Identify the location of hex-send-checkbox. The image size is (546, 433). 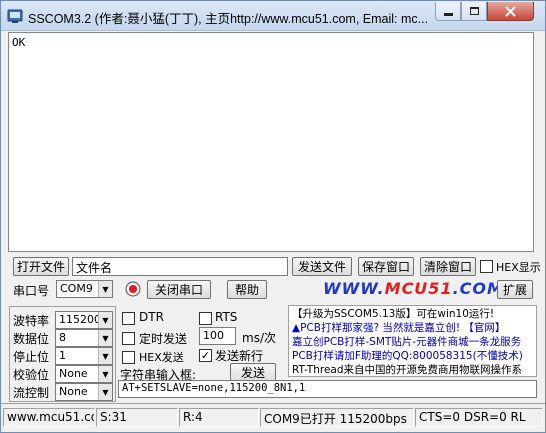
(128, 357).